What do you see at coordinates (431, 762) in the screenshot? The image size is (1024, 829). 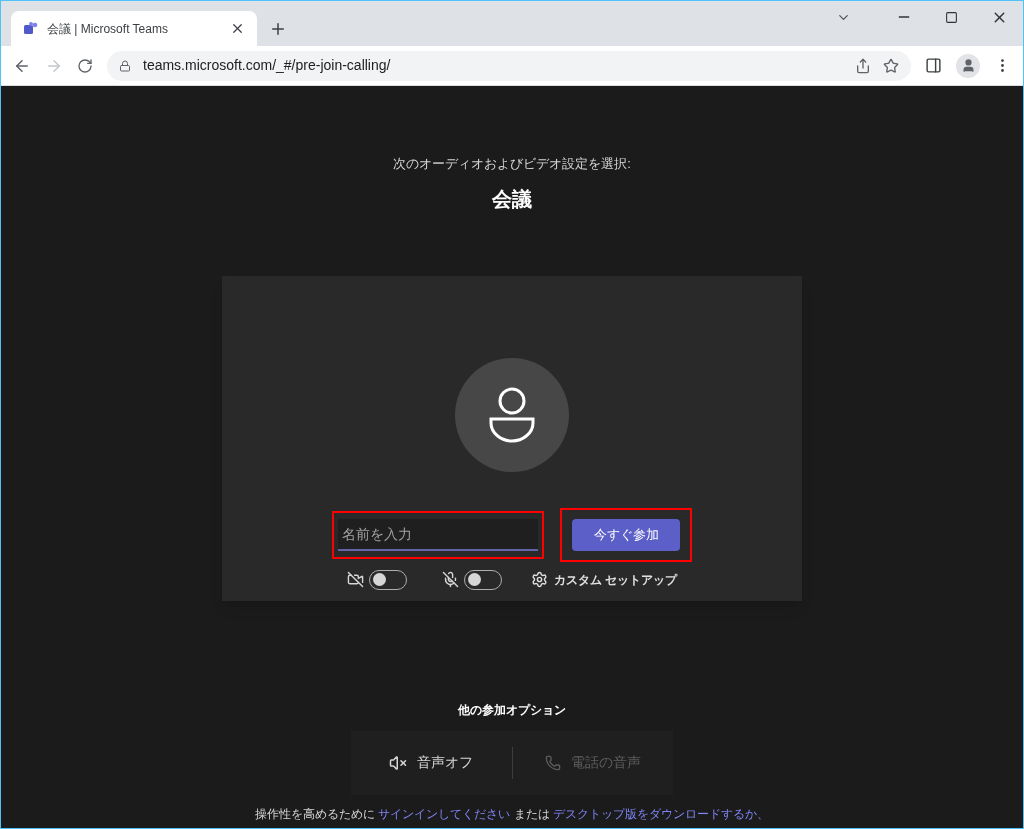 I see `join-option-button: 音声オフ` at bounding box center [431, 762].